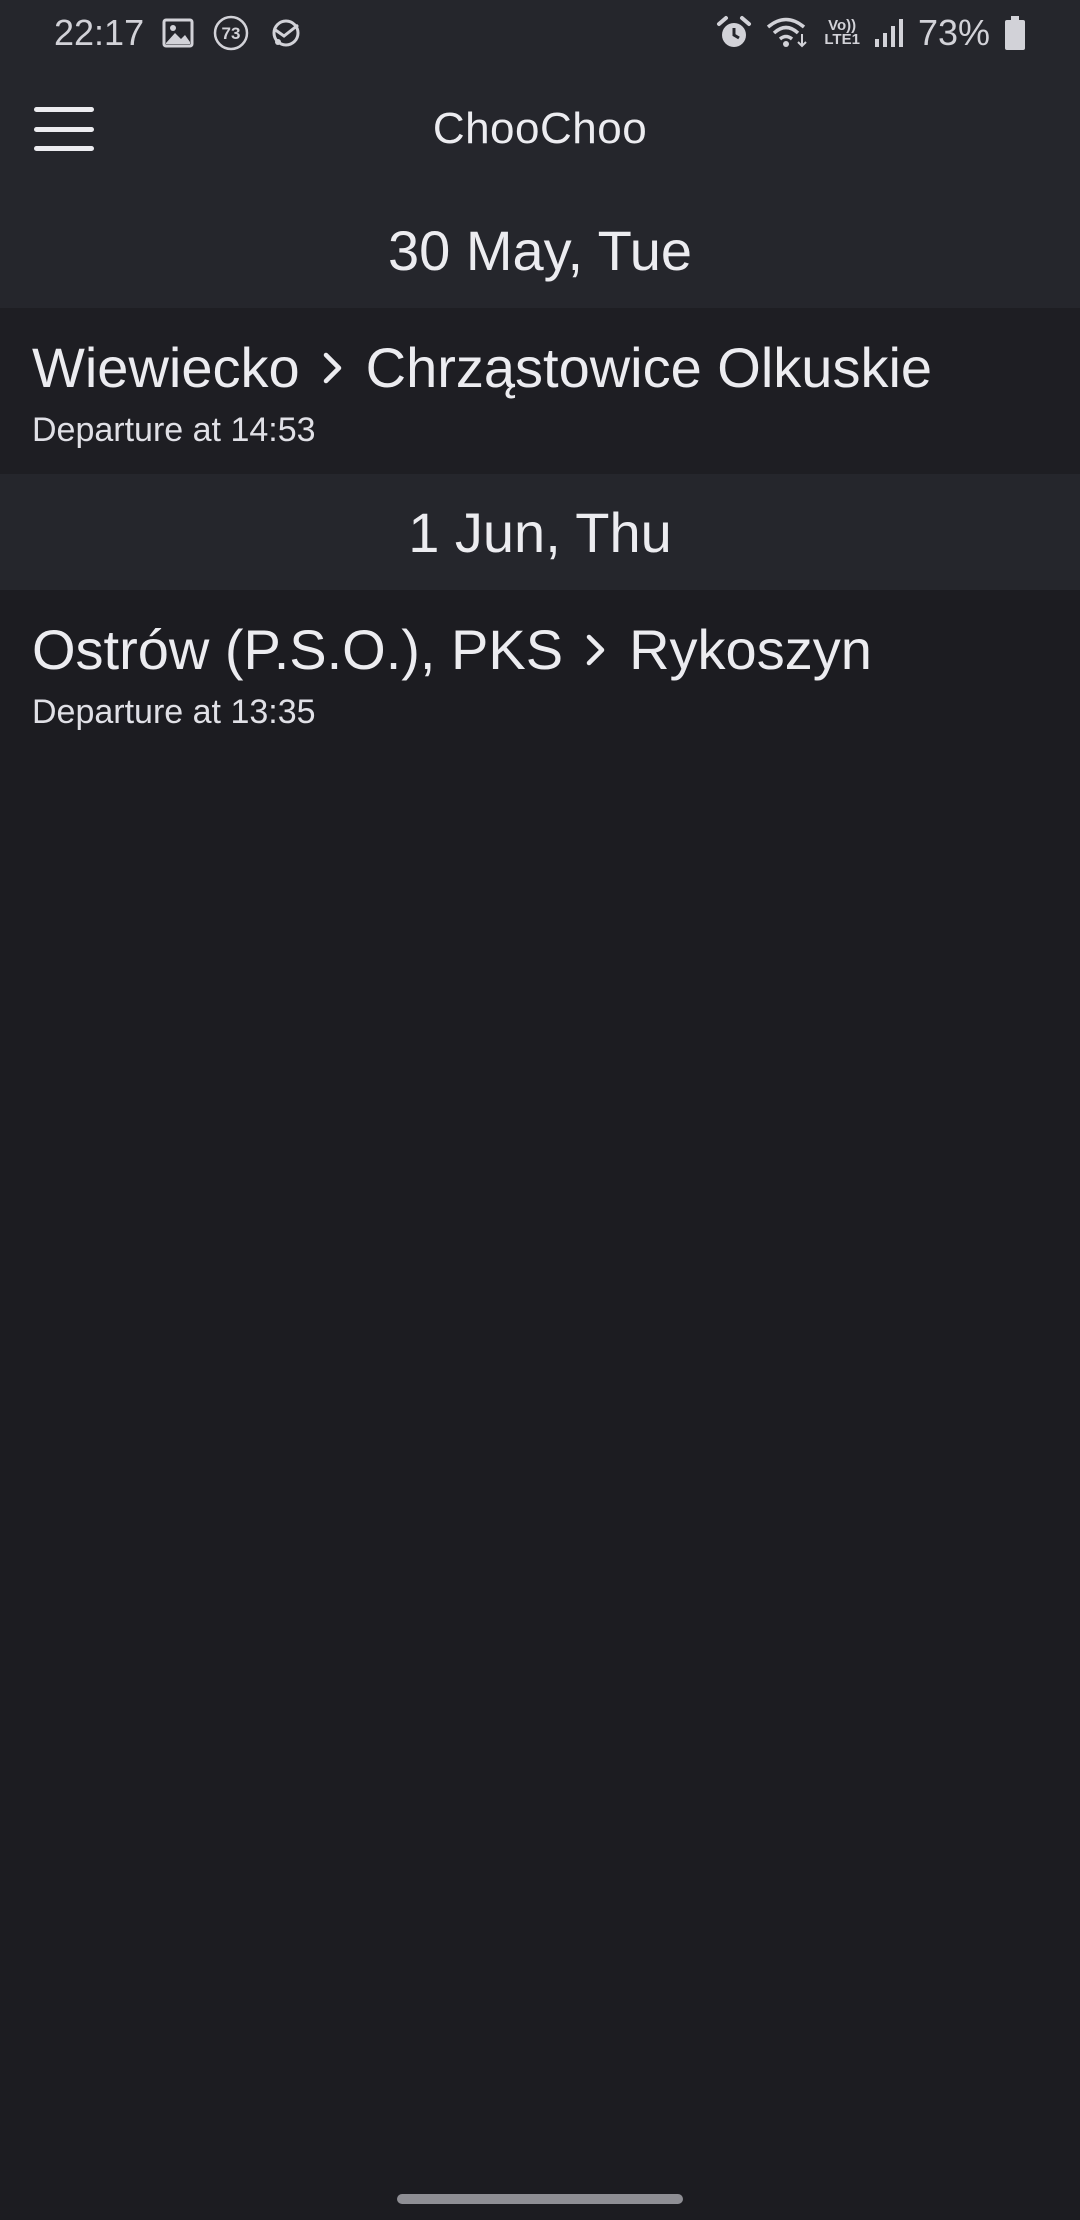 The width and height of the screenshot is (1080, 2220). I want to click on signal-icon, so click(889, 33).